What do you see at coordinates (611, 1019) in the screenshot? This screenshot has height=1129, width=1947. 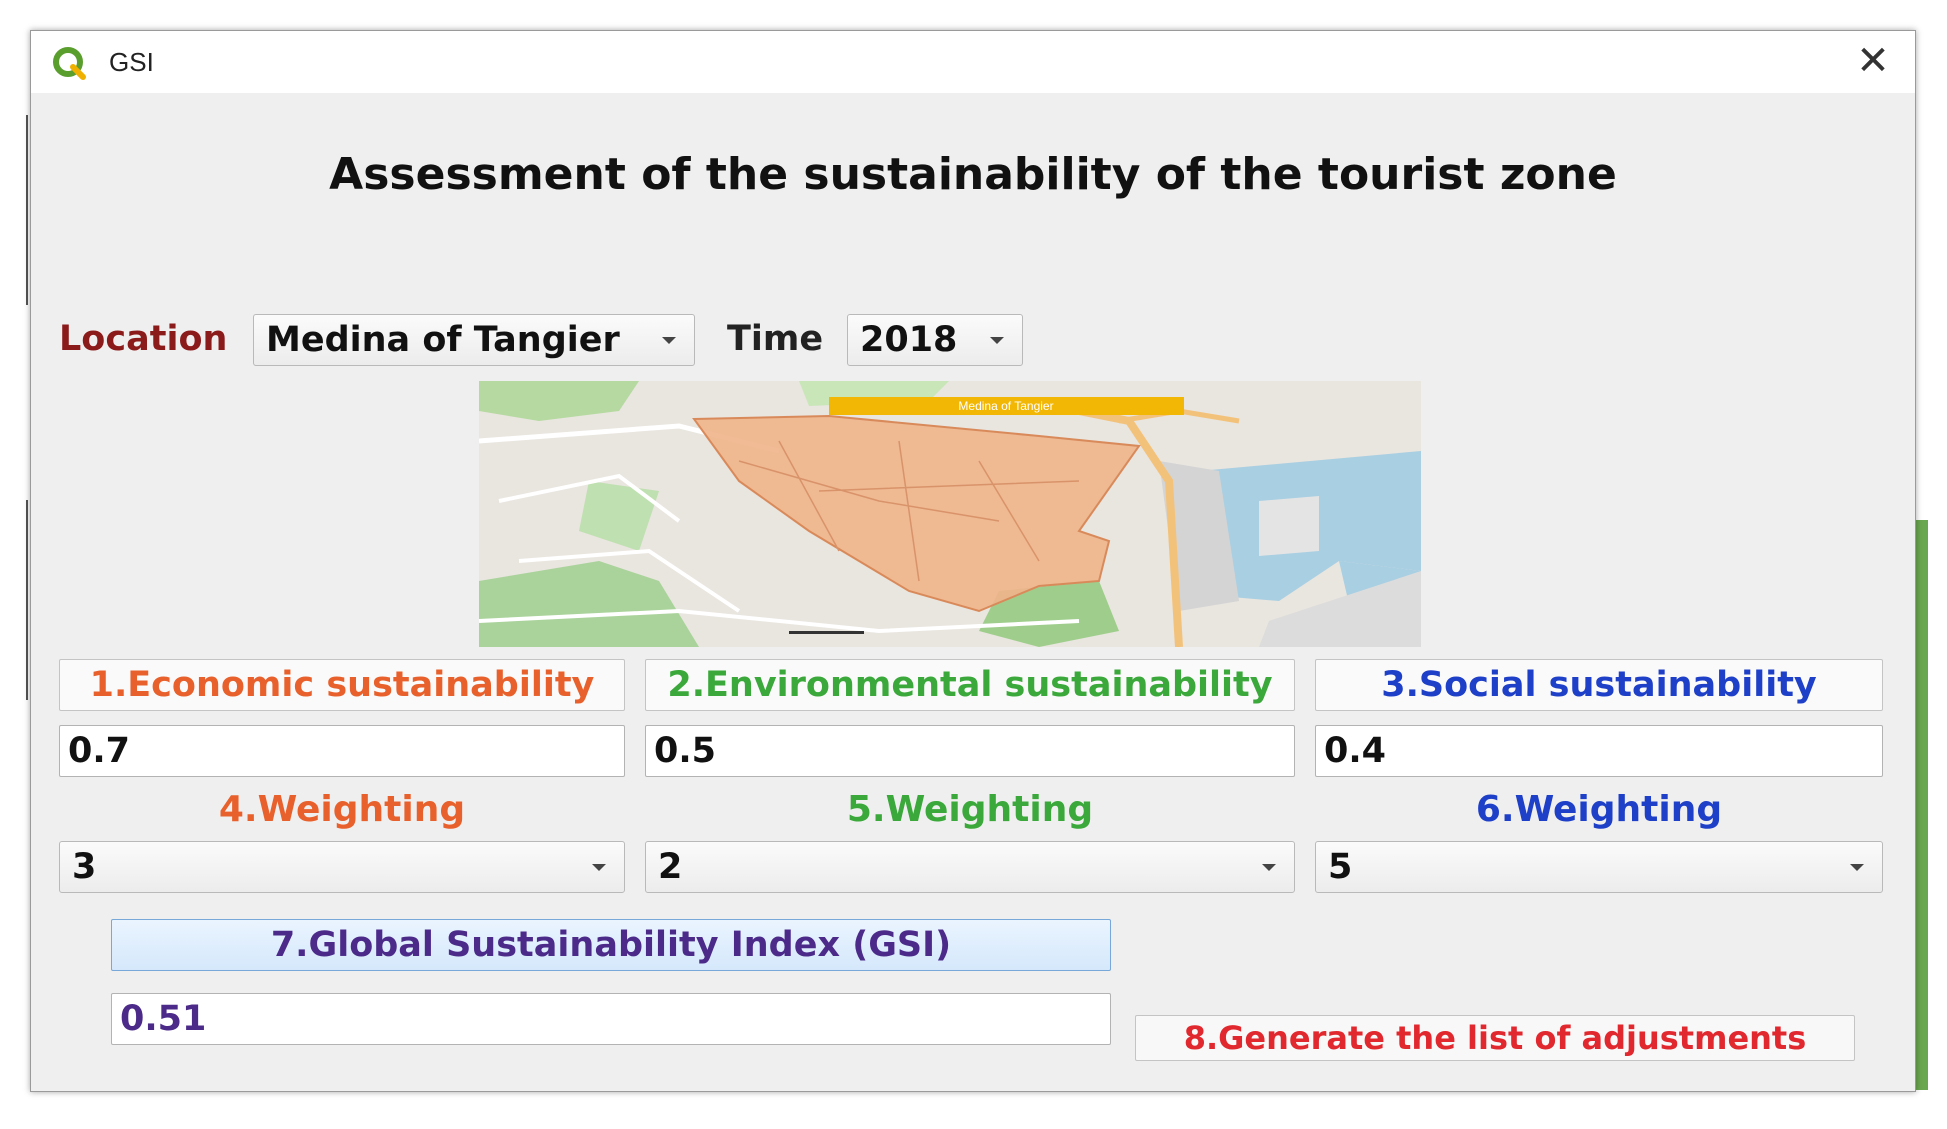 I see `gsi-value-field: 0.51` at bounding box center [611, 1019].